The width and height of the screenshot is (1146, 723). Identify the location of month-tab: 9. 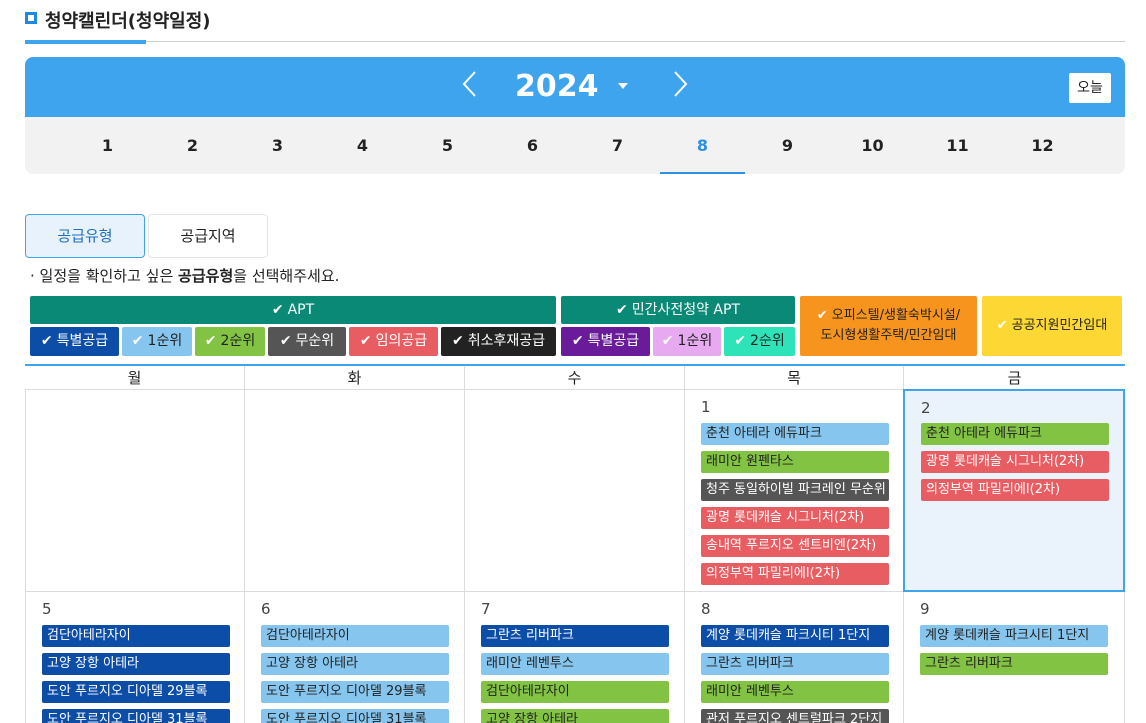
(787, 145).